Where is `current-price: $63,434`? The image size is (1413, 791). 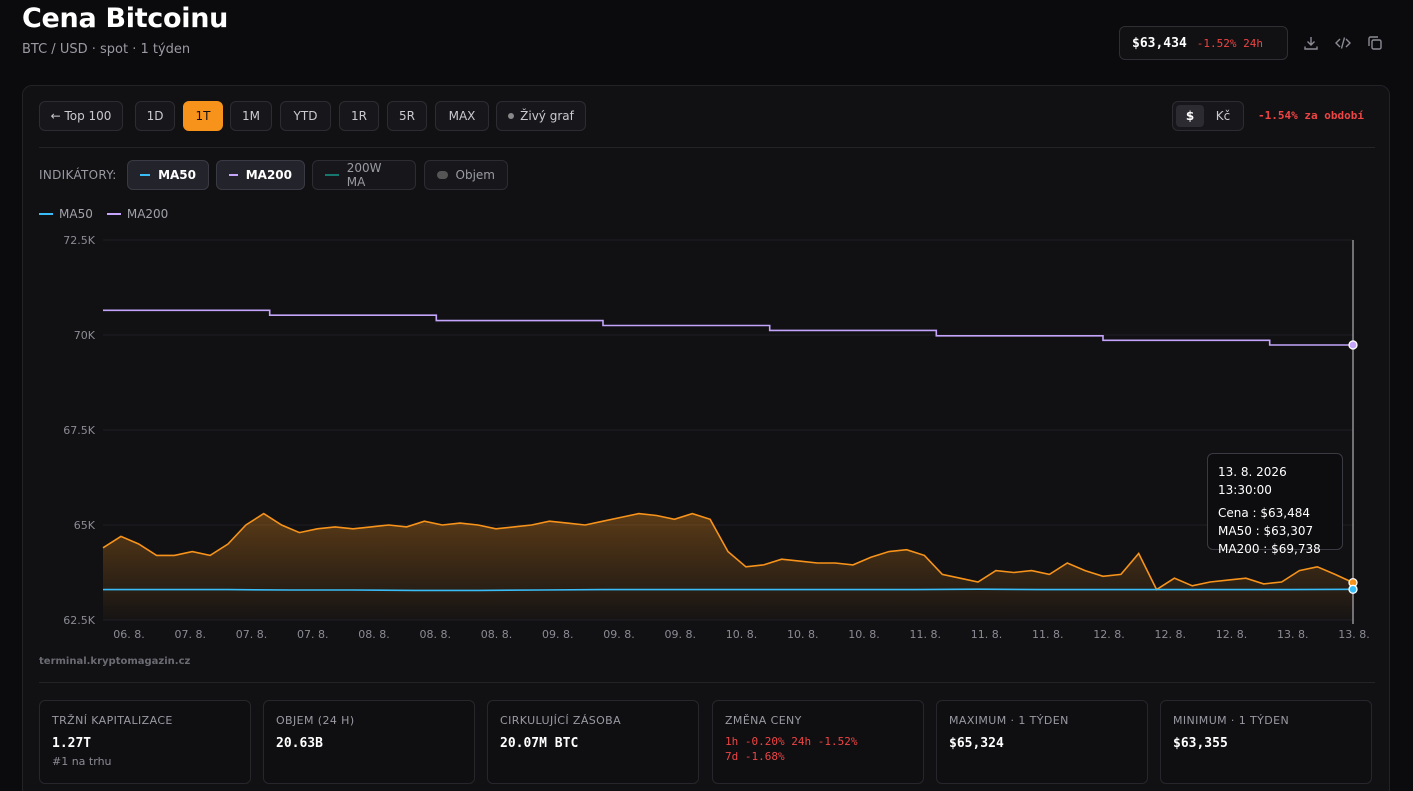
current-price: $63,434 is located at coordinates (1159, 43).